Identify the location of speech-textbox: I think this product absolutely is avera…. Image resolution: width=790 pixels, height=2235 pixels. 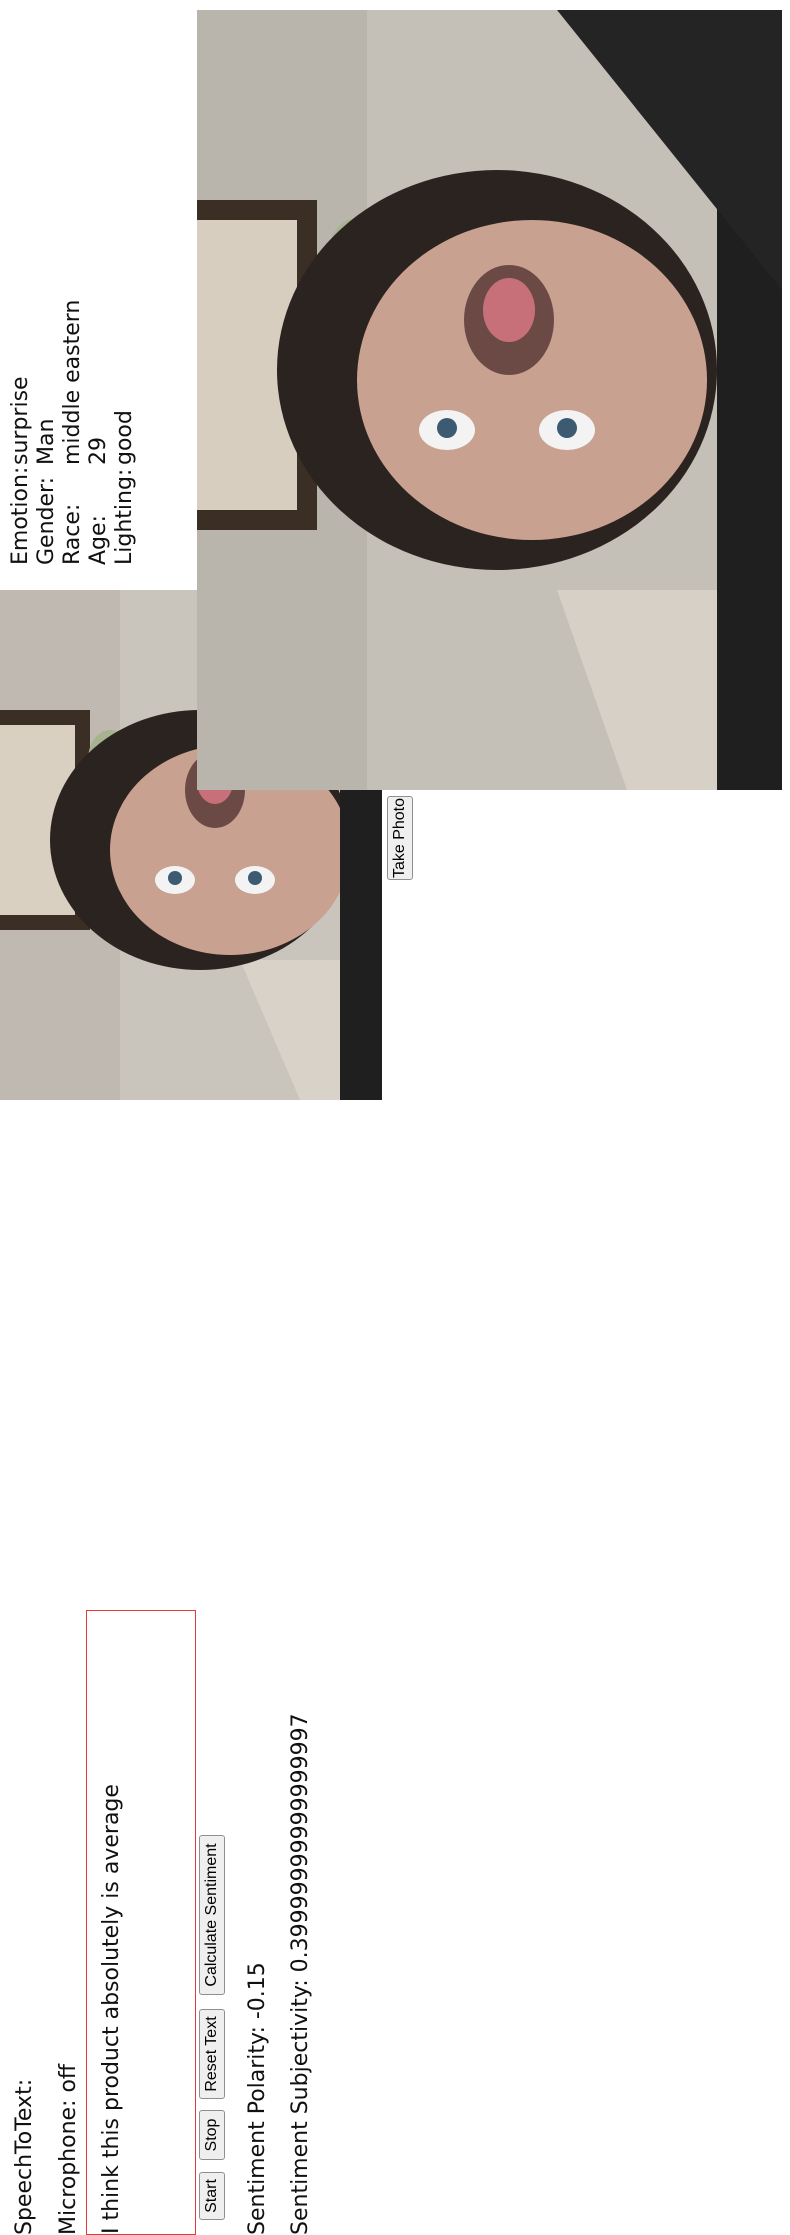
(141, 1922).